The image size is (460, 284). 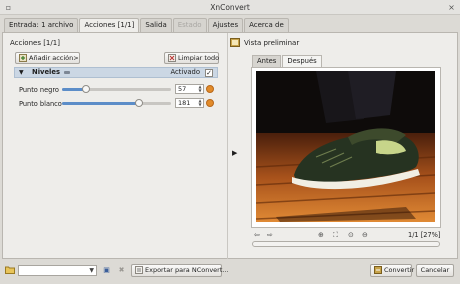 I want to click on add-action-icon, so click(x=23, y=58).